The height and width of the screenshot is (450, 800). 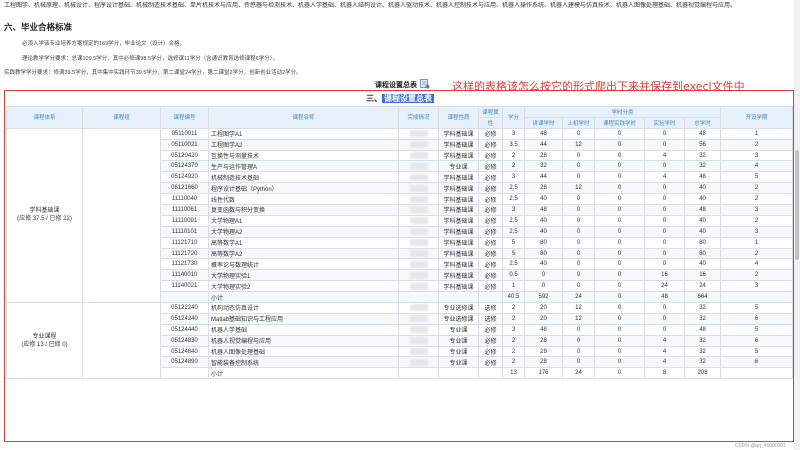 What do you see at coordinates (578, 122) in the screenshot?
I see `header-online: 上机学时` at bounding box center [578, 122].